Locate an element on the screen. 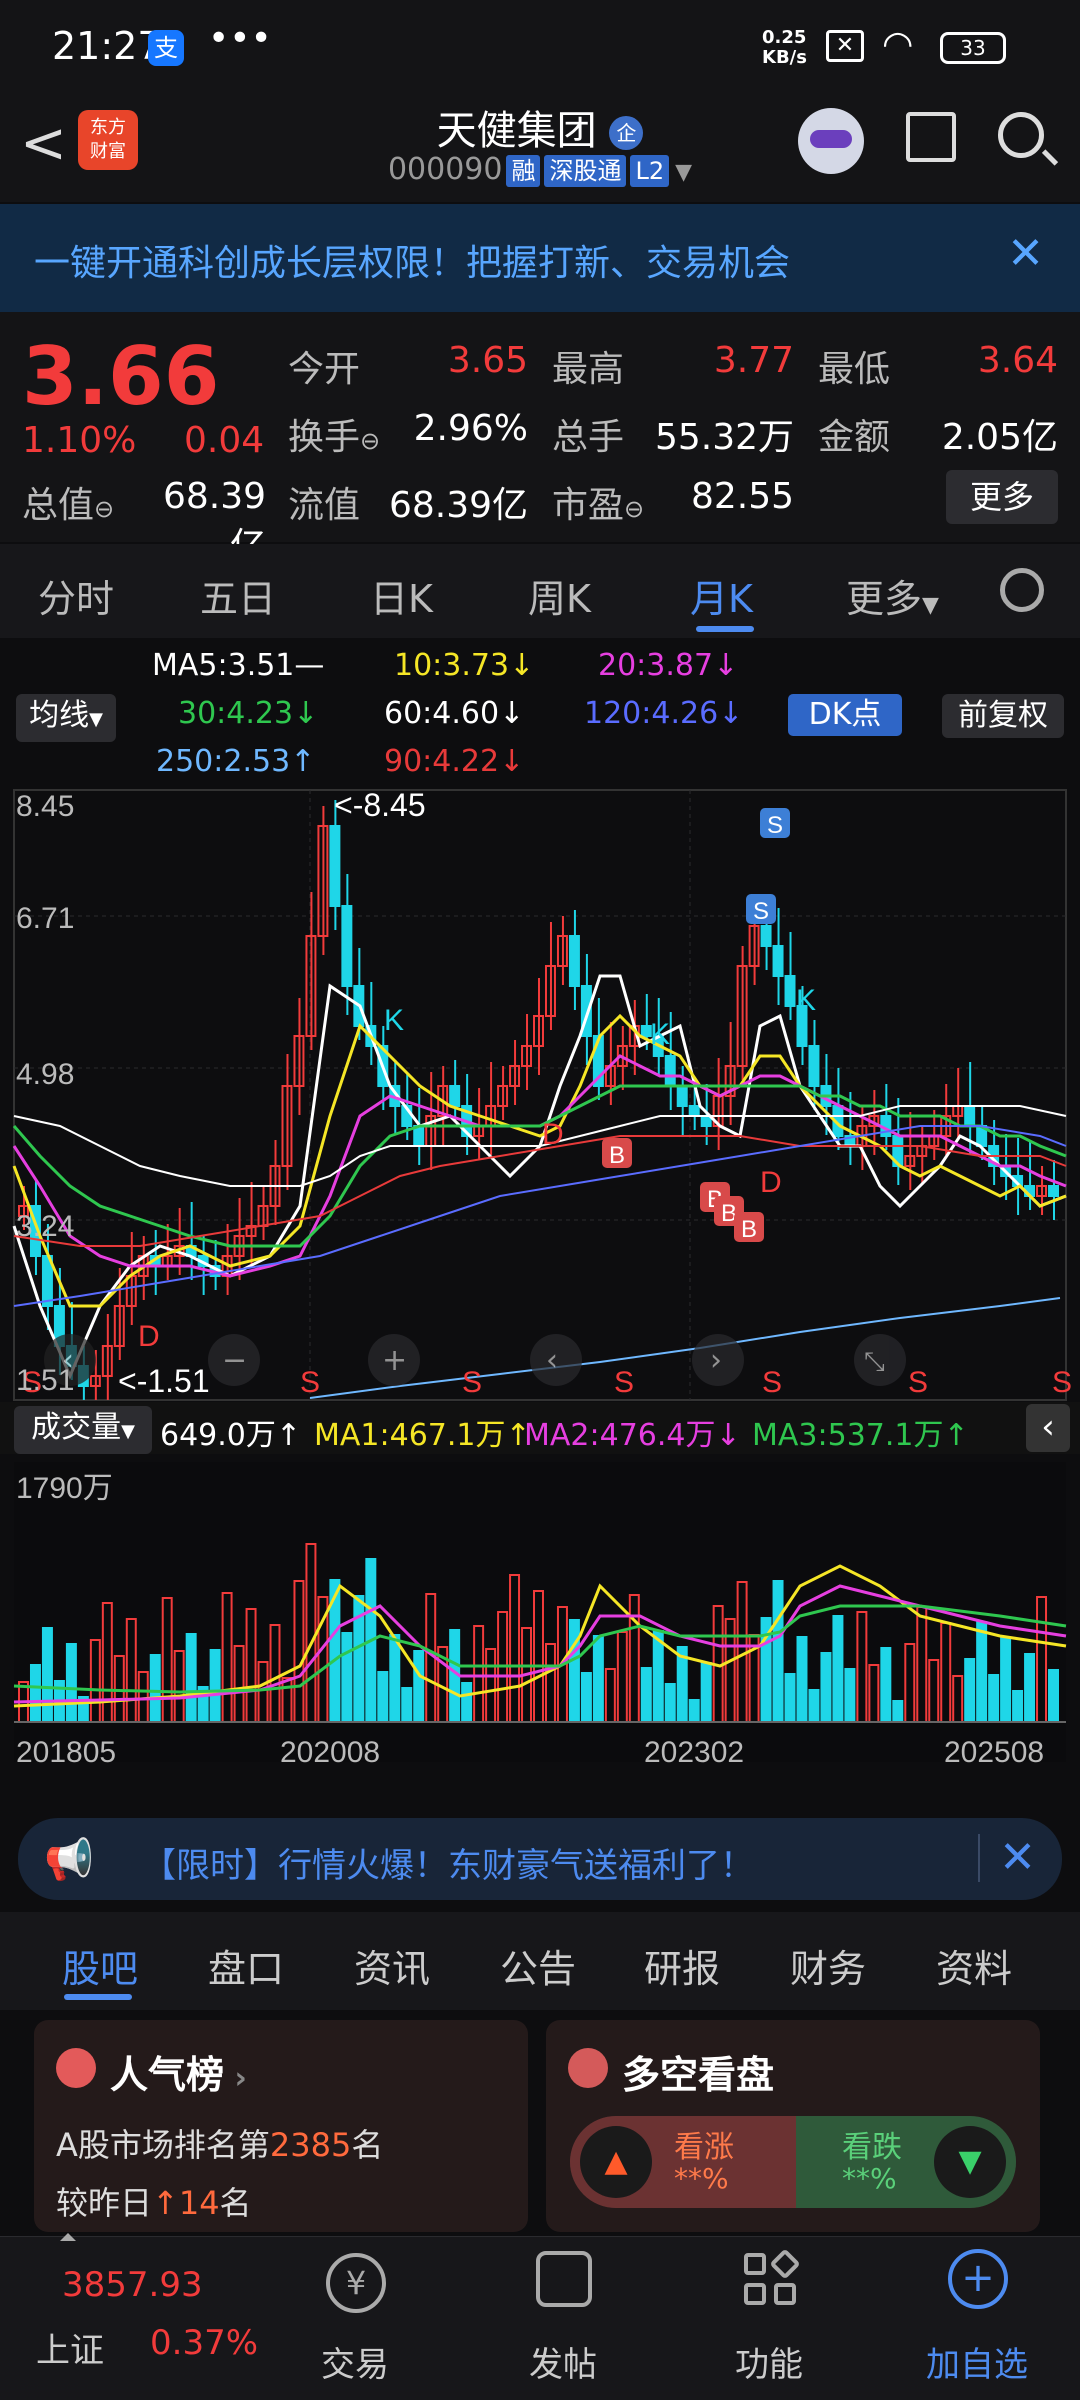 The image size is (1080, 2400). high-label: 最高 is located at coordinates (588, 369).